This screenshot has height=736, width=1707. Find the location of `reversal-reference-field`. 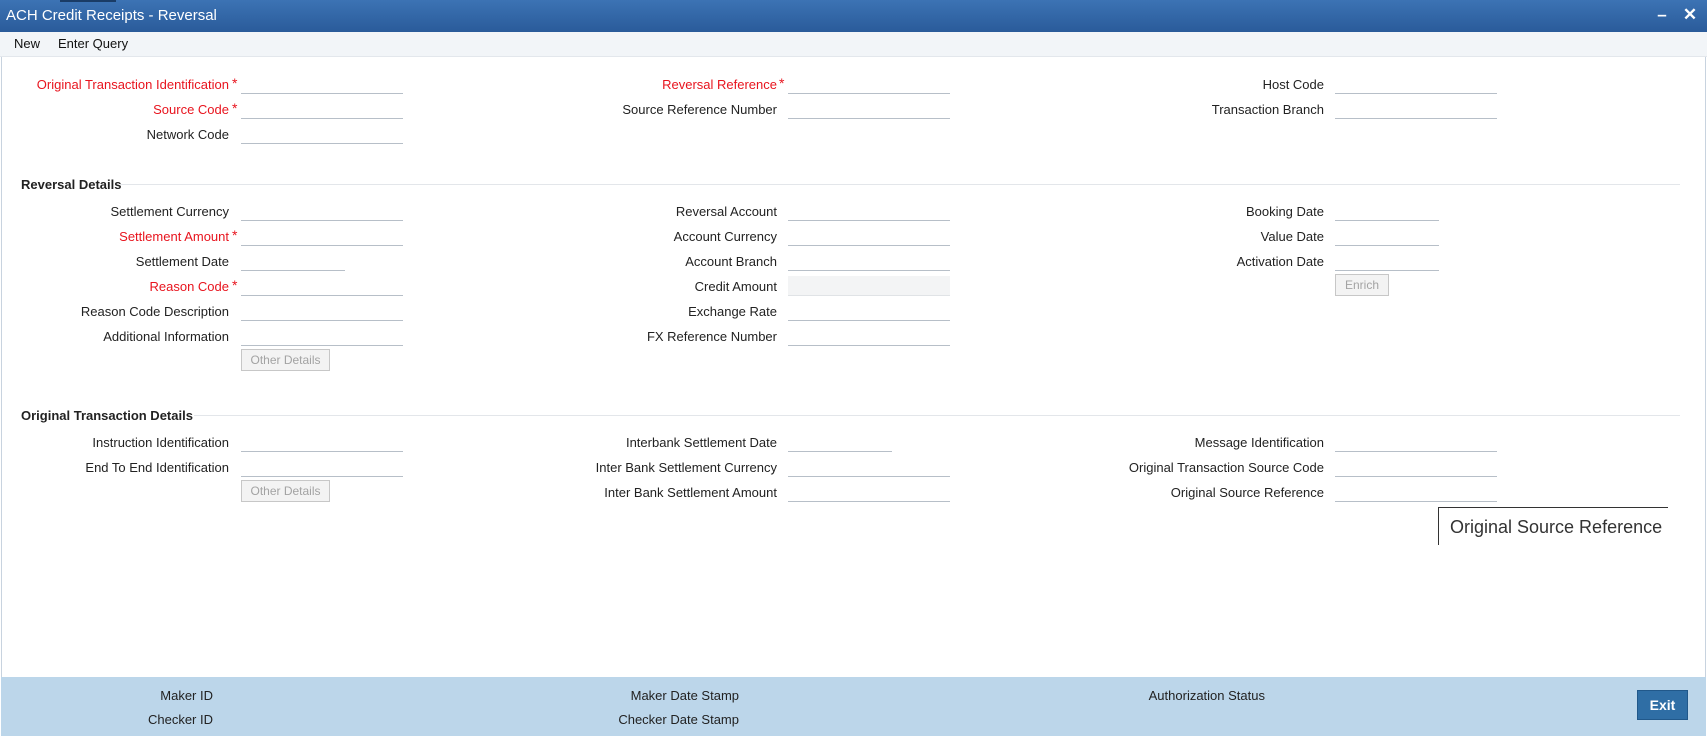

reversal-reference-field is located at coordinates (869, 84).